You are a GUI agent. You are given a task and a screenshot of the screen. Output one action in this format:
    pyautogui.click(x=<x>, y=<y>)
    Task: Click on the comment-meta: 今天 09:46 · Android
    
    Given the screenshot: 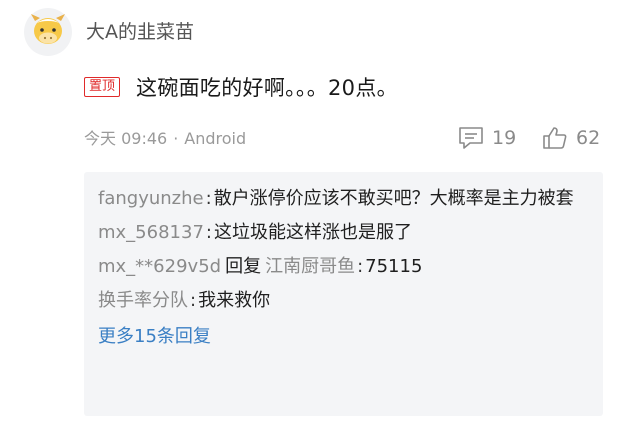 What is the action you would take?
    pyautogui.click(x=165, y=139)
    